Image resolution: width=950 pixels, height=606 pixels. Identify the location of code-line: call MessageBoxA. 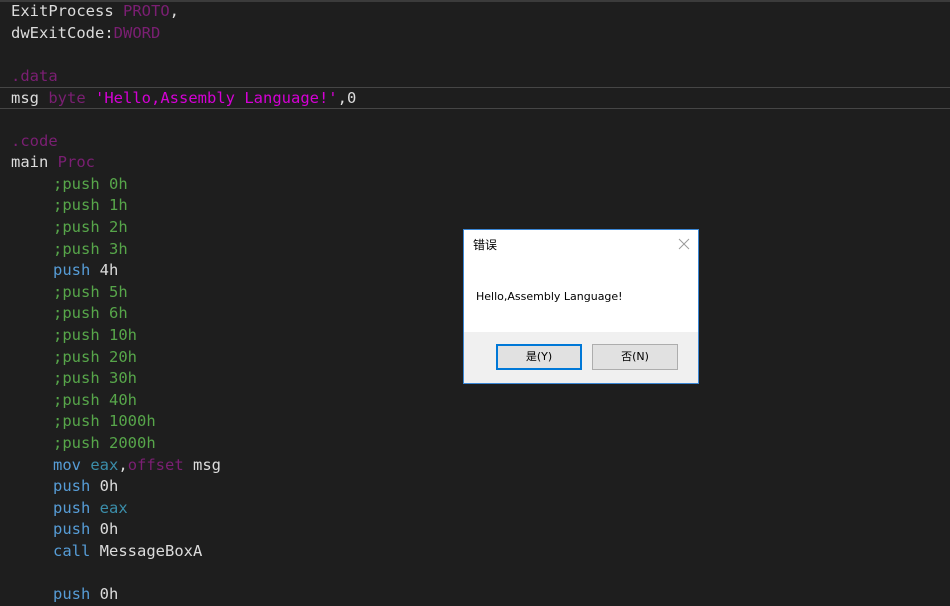
(475, 552).